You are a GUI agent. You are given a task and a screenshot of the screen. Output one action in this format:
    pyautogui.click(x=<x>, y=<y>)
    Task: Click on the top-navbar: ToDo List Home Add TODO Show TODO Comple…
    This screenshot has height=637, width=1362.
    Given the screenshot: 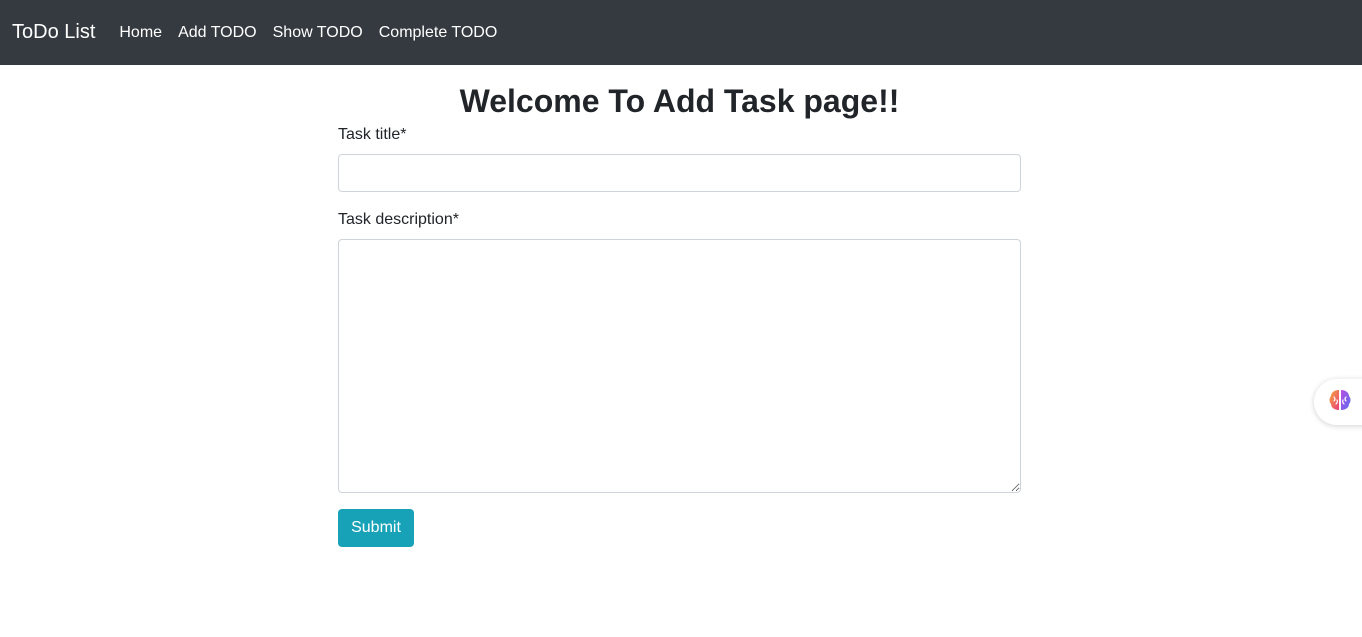 What is the action you would take?
    pyautogui.click(x=681, y=32)
    